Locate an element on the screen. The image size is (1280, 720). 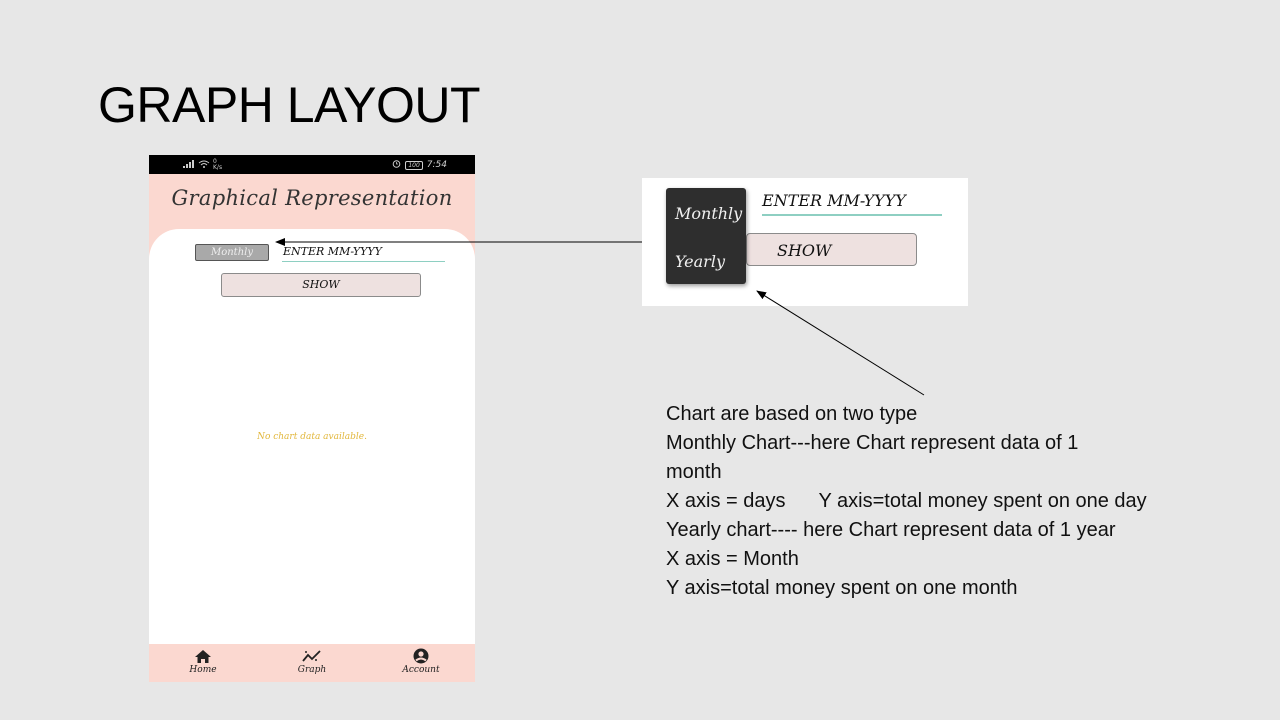
note-line: Y axis=total money spent on one month is located at coordinates (842, 588).